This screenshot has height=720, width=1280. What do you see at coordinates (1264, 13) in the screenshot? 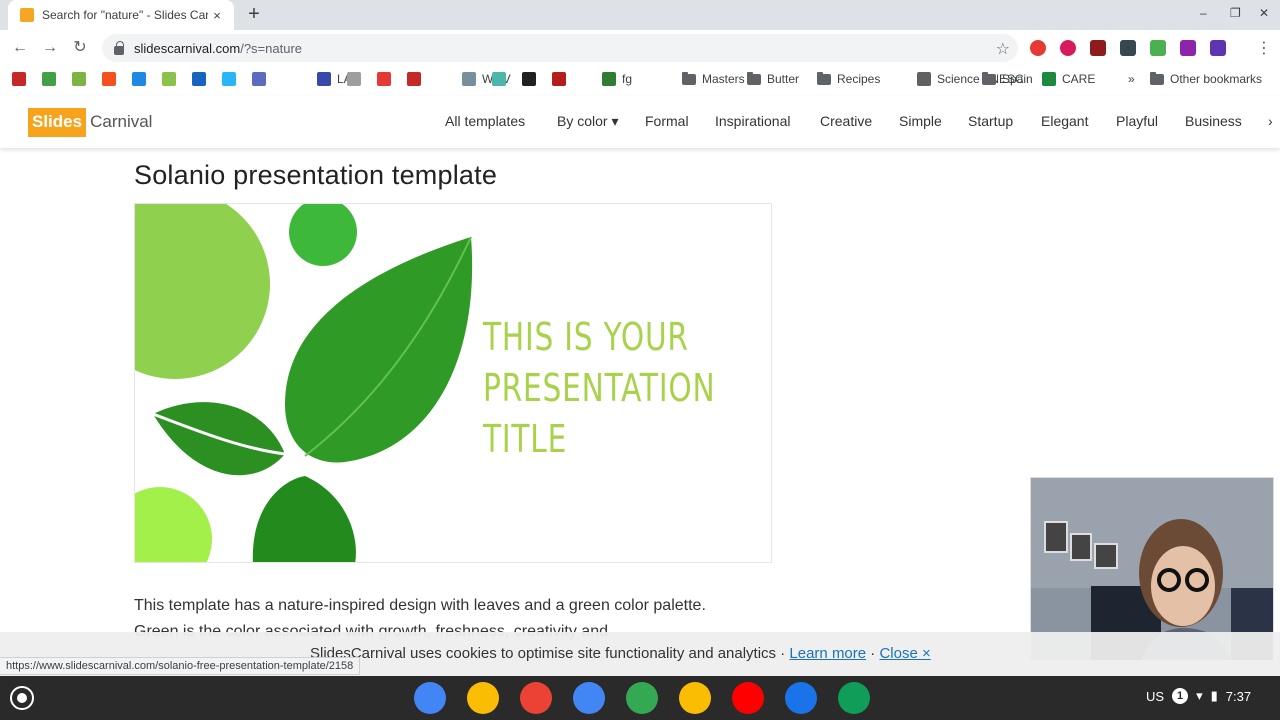
I see `window-close-button: ✕` at bounding box center [1264, 13].